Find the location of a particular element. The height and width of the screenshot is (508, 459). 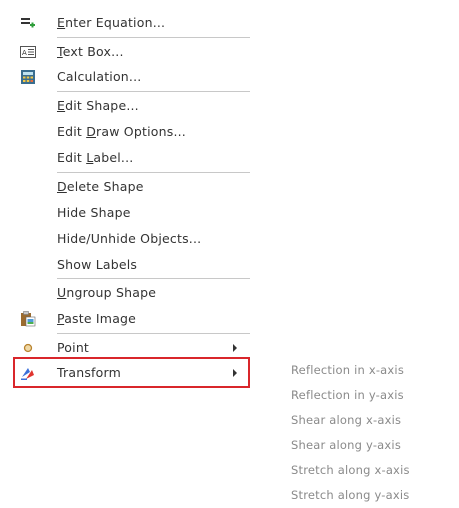

menu-item-delete-shape: Delete Shape is located at coordinates (134, 186).